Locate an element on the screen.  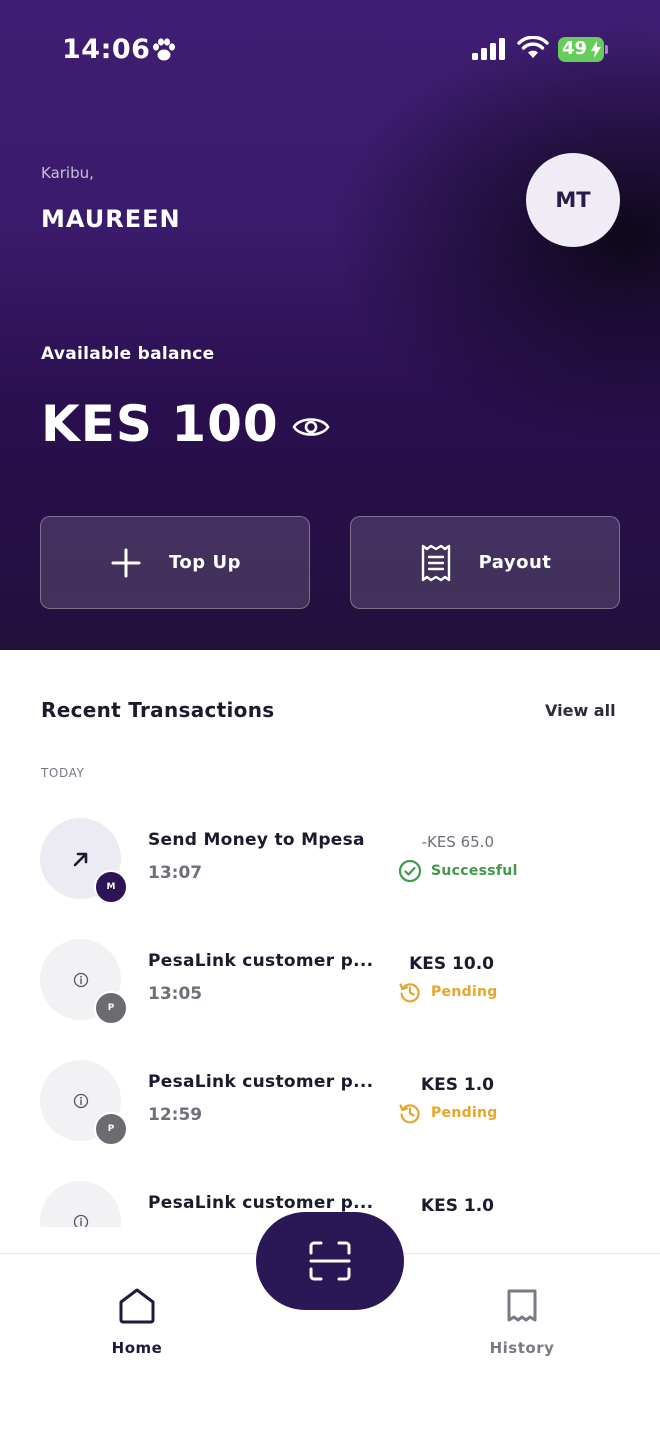
payout-button: Payout is located at coordinates (485, 562).